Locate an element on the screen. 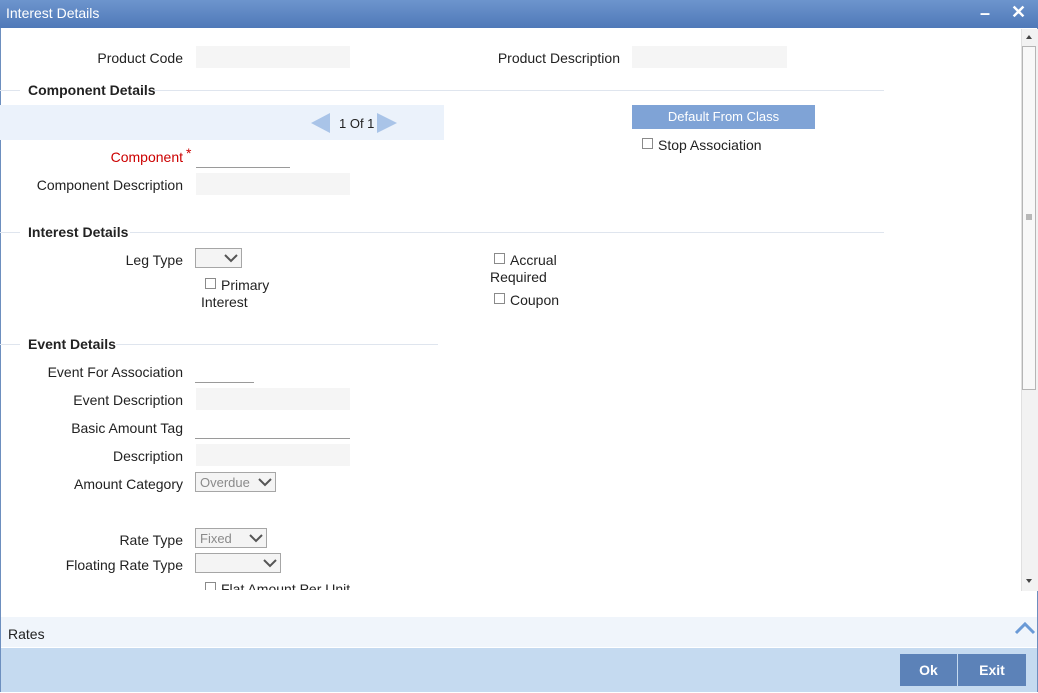 Image resolution: width=1038 pixels, height=693 pixels. component-details-title: Component Details is located at coordinates (92, 90).